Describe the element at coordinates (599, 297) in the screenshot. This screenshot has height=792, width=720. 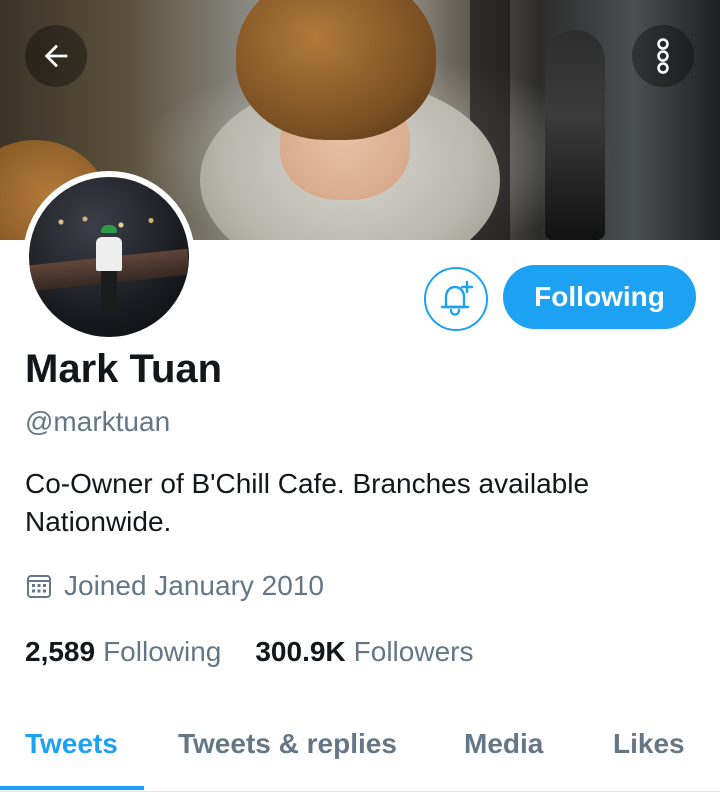
I see `following-button: Following` at that location.